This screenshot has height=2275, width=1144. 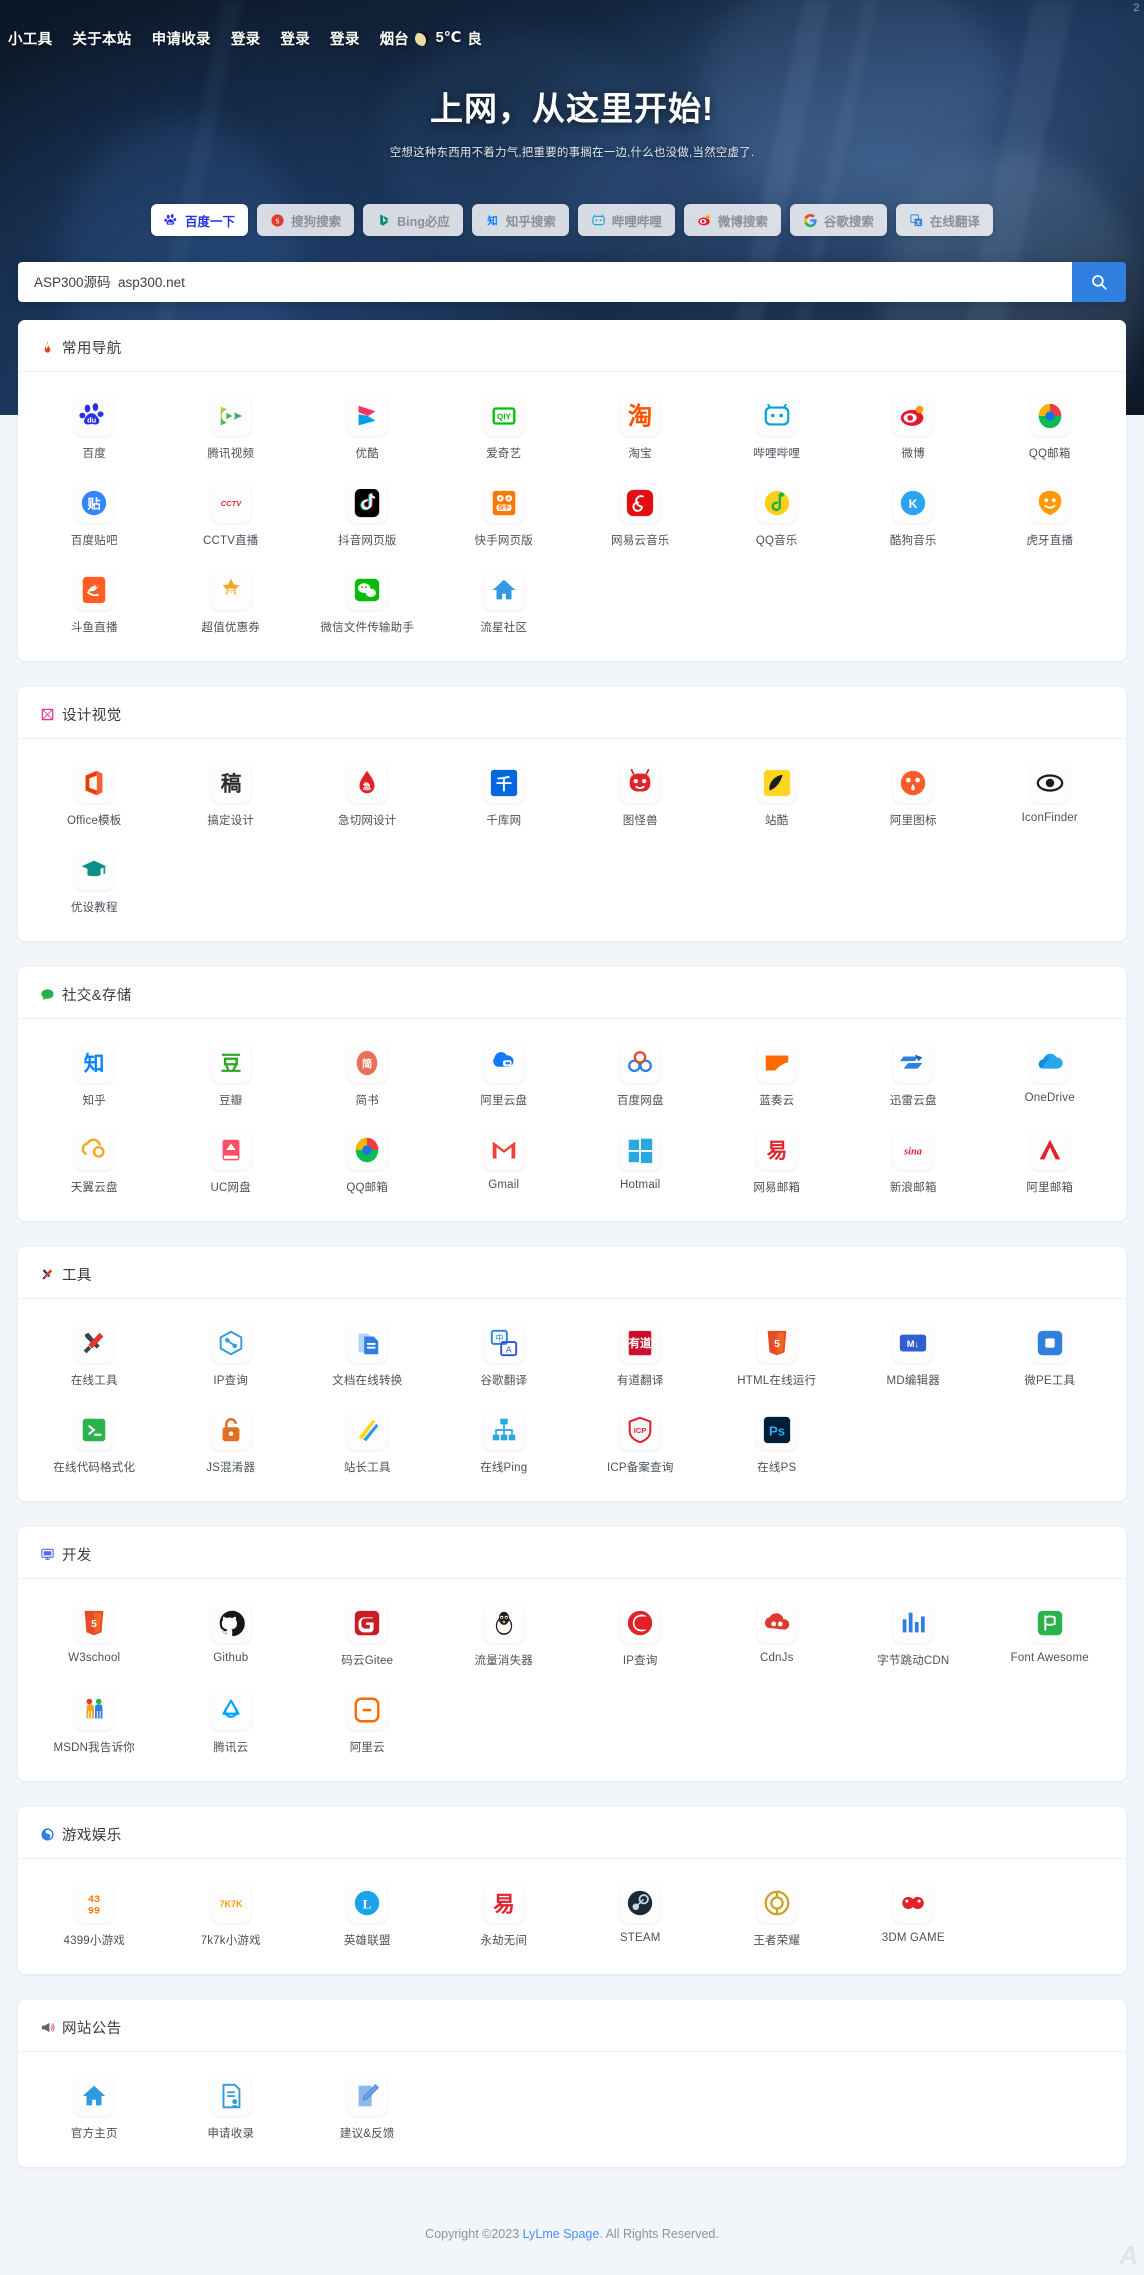 What do you see at coordinates (367, 1356) in the screenshot?
I see `nav-item: 文档在线转换` at bounding box center [367, 1356].